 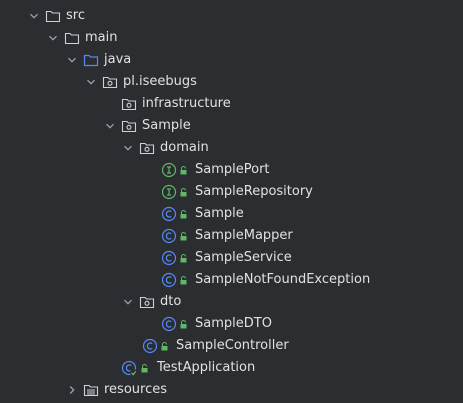 What do you see at coordinates (231, 38) in the screenshot?
I see `tree-node-main: main` at bounding box center [231, 38].